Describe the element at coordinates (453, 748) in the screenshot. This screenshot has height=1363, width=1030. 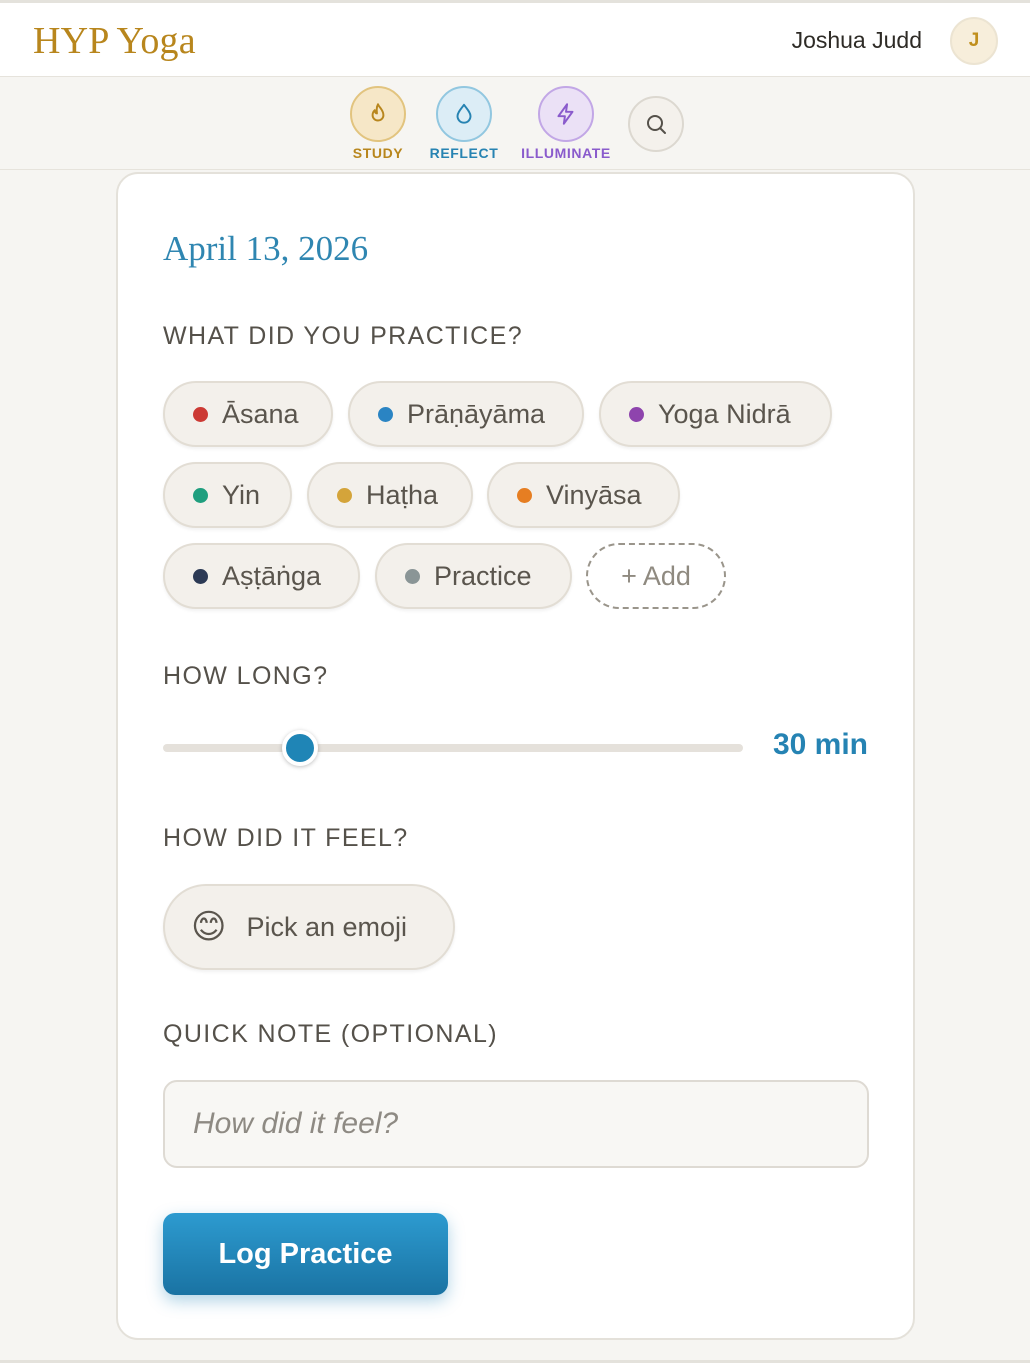
I see `duration-slider-track` at that location.